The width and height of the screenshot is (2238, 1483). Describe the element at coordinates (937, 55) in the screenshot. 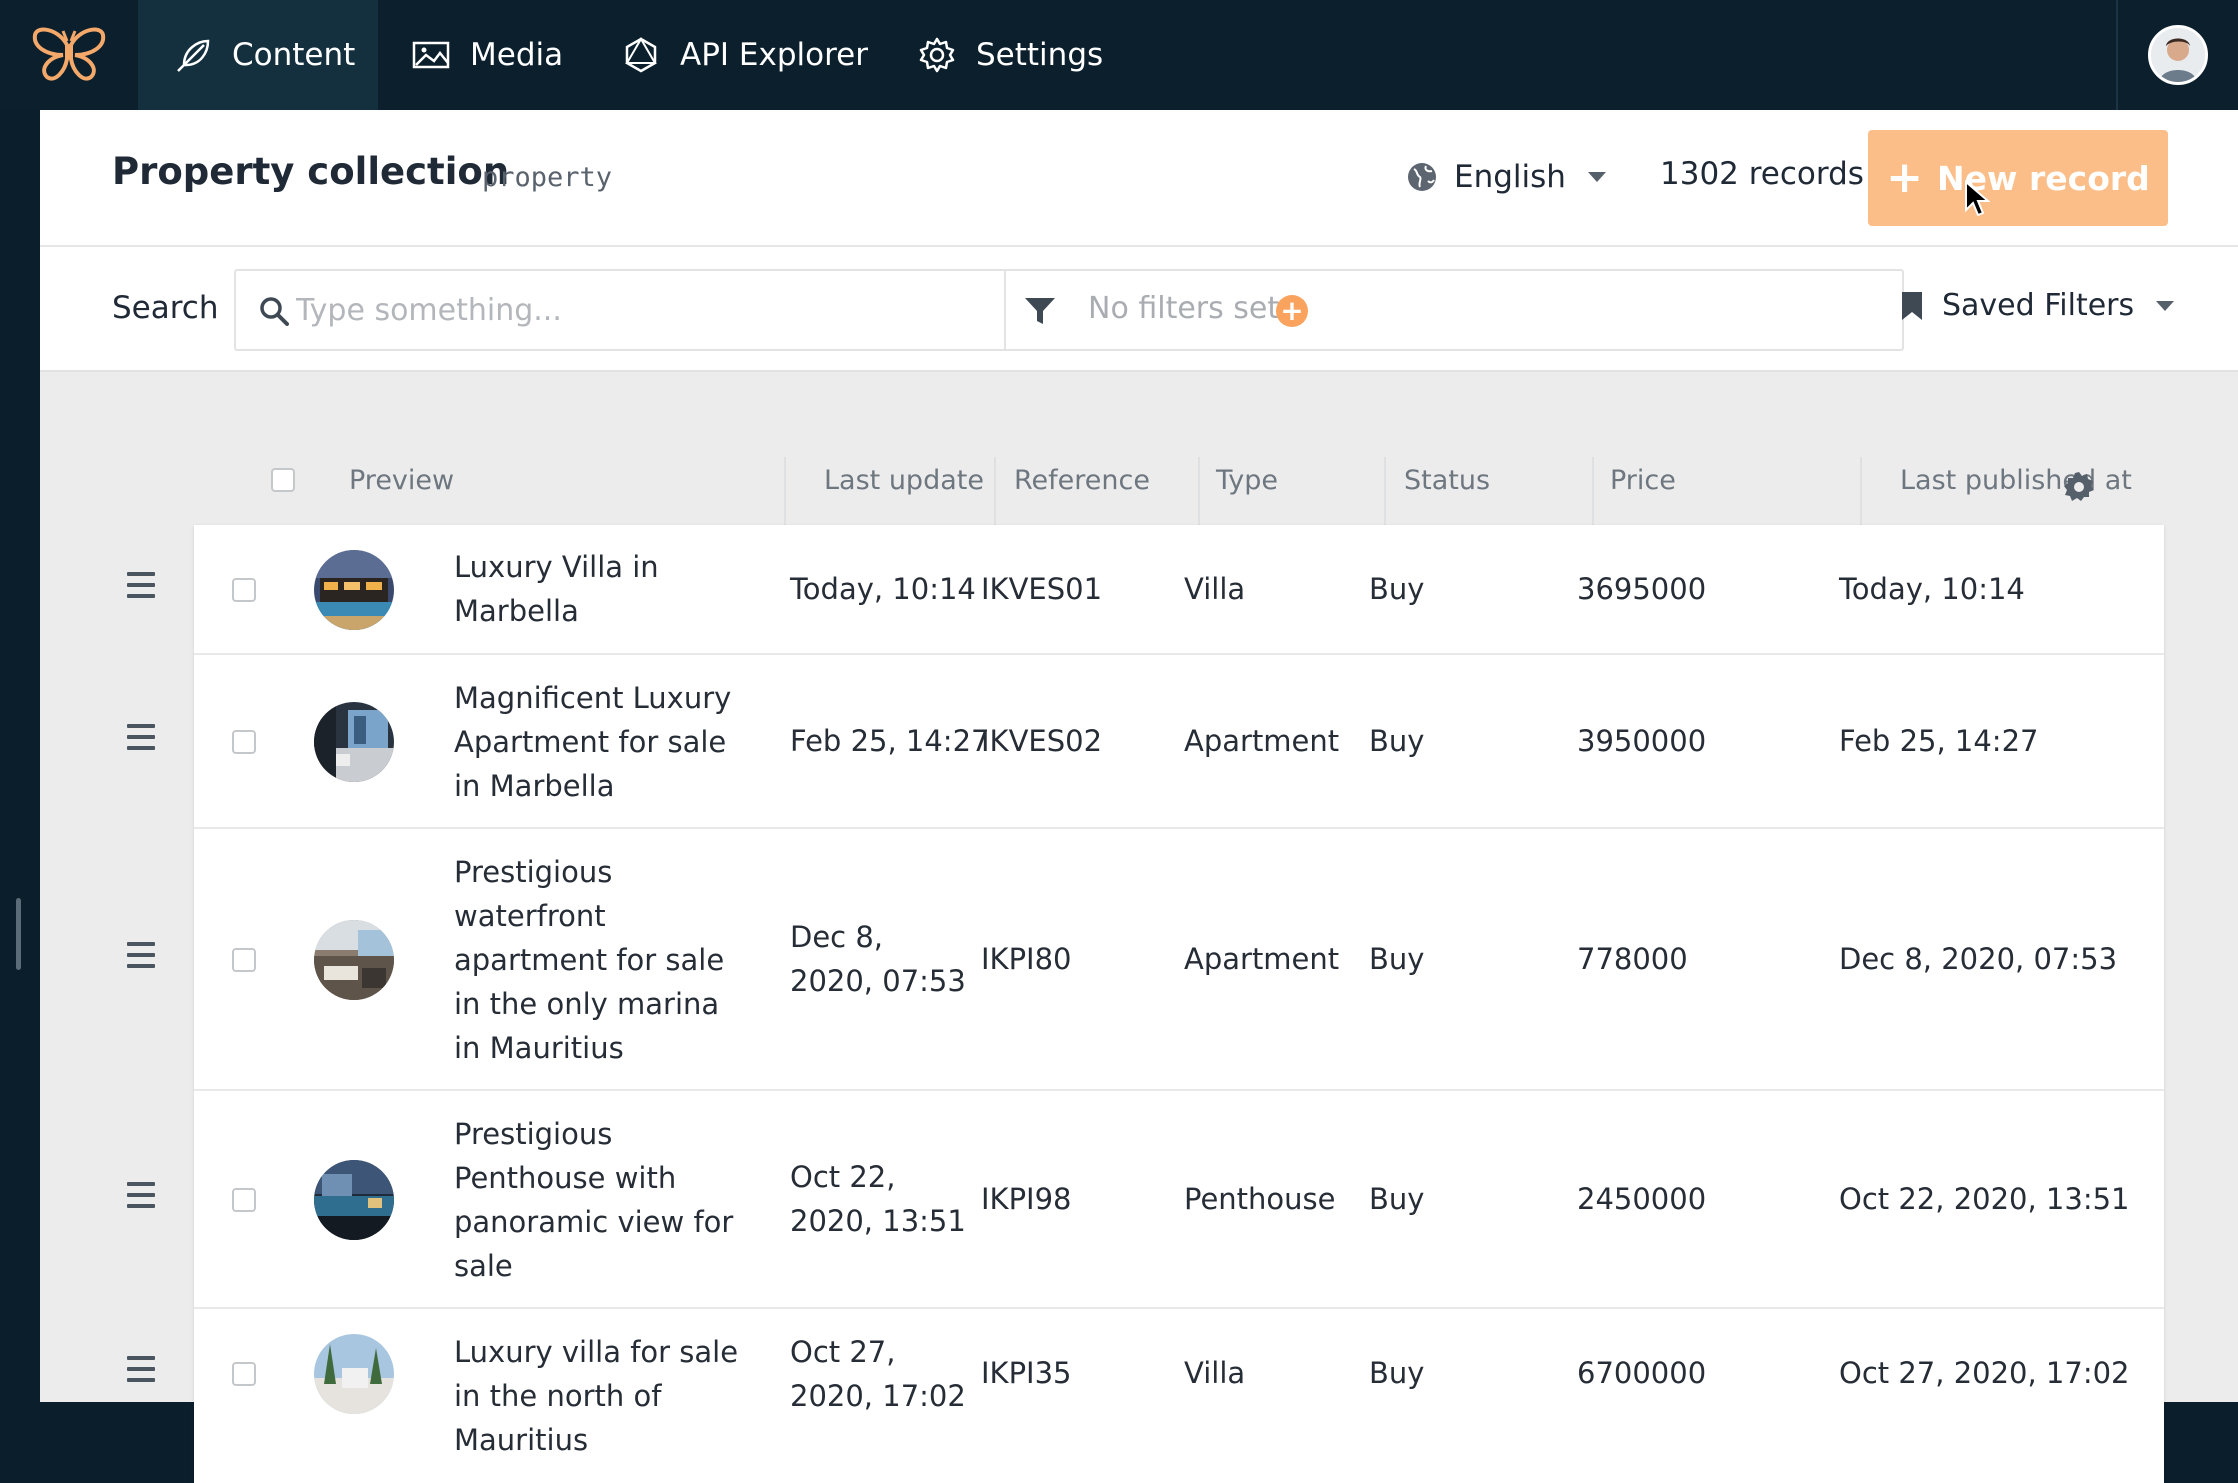

I see `gear-icon` at that location.